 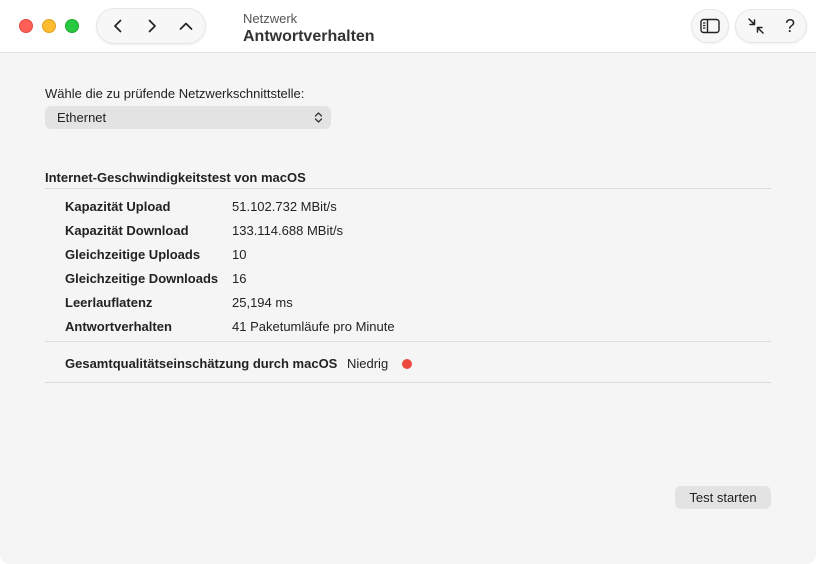 I want to click on close-window-button, so click(x=26, y=26).